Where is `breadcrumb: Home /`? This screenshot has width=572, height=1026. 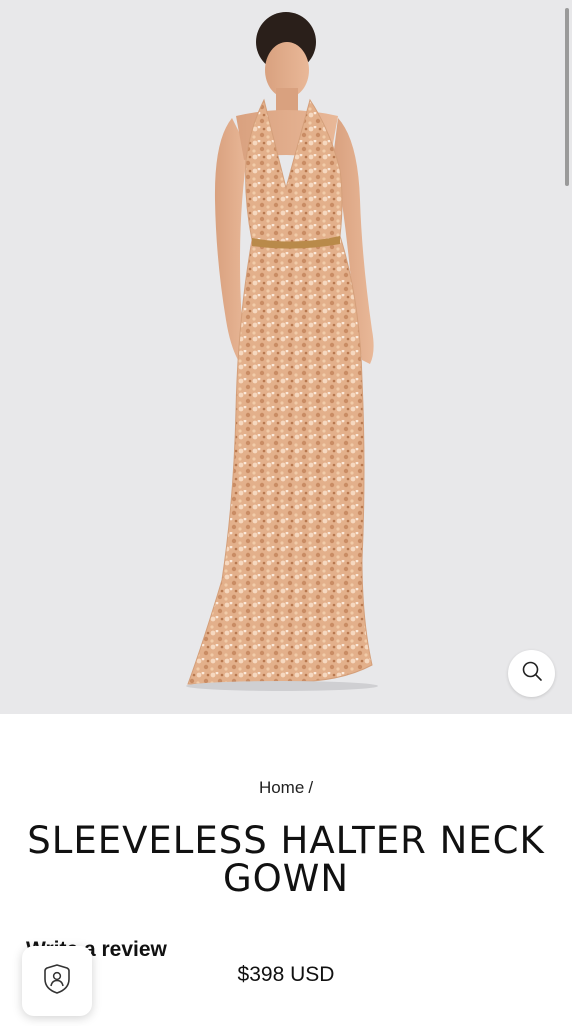
breadcrumb: Home / is located at coordinates (286, 788).